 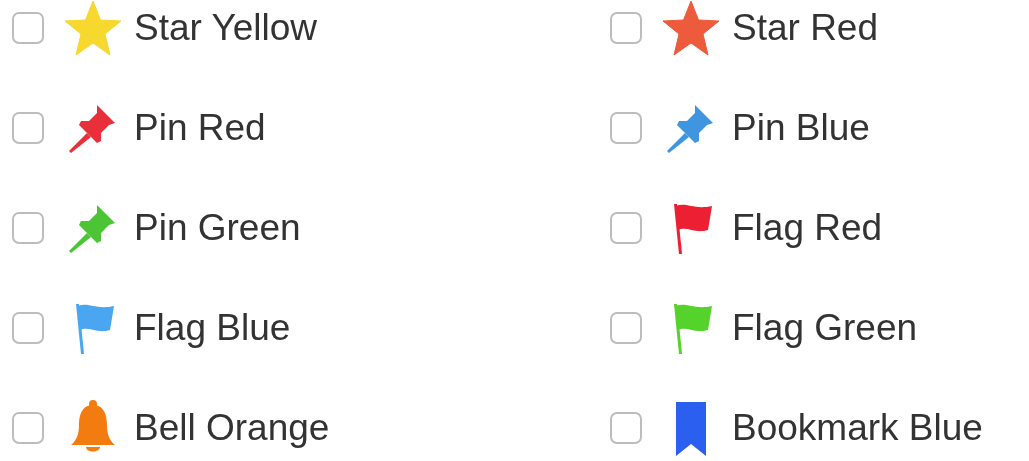 I want to click on checkbox-label: Flag Blue, so click(x=212, y=328).